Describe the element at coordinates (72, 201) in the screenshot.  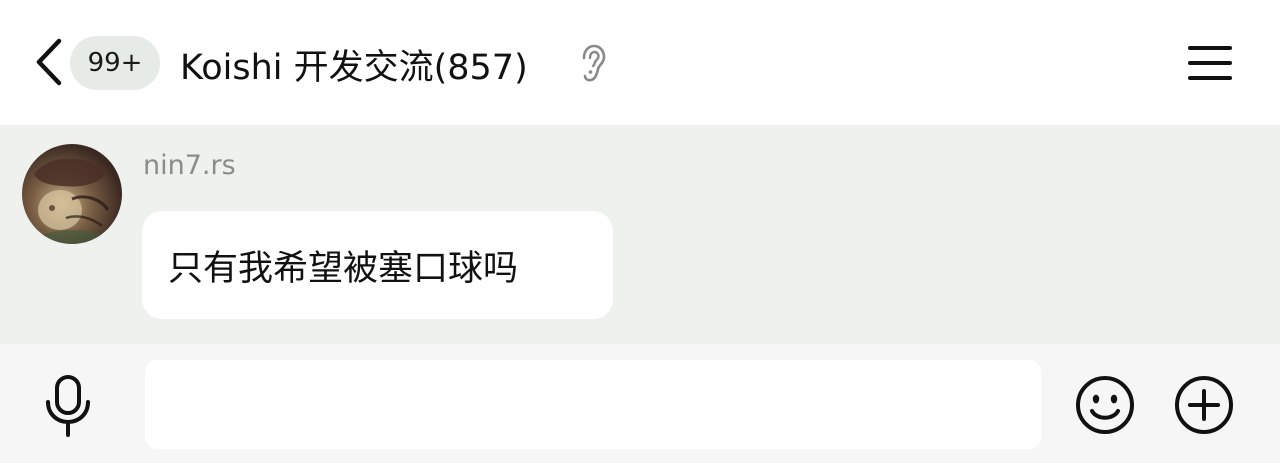
I see `avatar-image` at that location.